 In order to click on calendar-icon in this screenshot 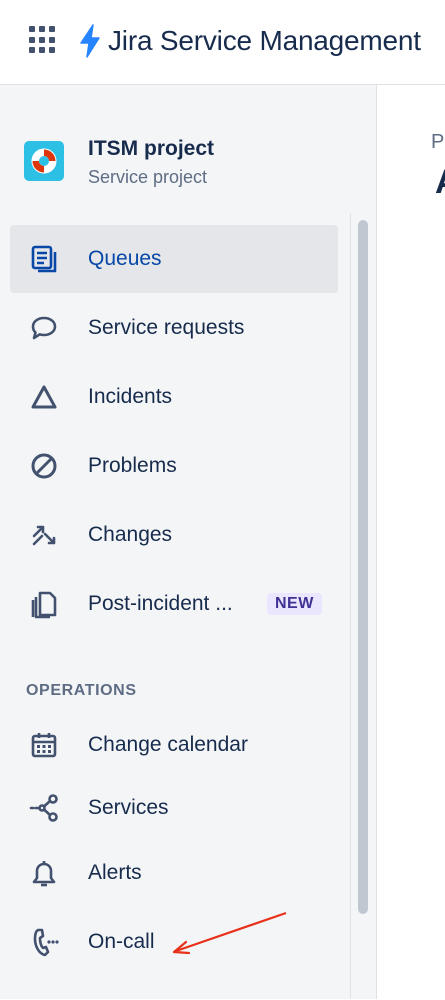, I will do `click(44, 745)`.